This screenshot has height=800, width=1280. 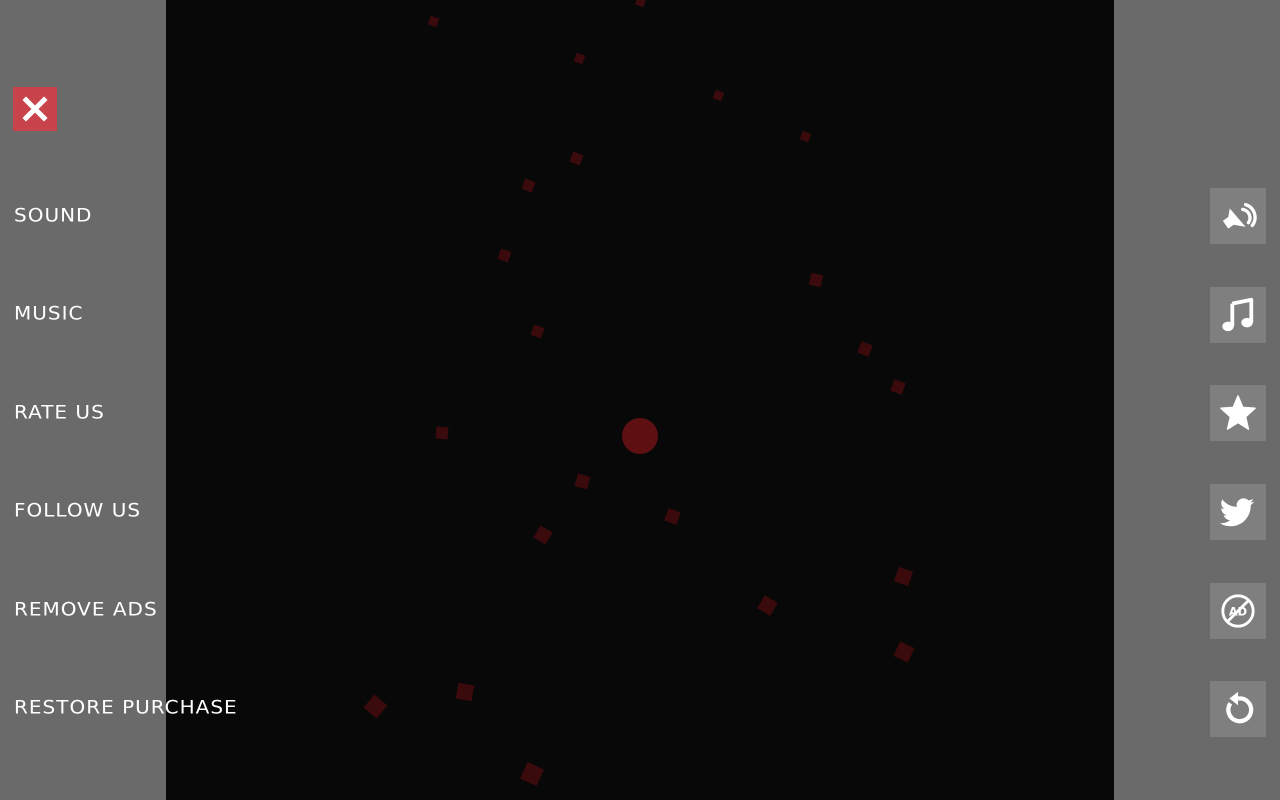 What do you see at coordinates (86, 609) in the screenshot?
I see `menu-label-remove-ads: REMOVE ADS` at bounding box center [86, 609].